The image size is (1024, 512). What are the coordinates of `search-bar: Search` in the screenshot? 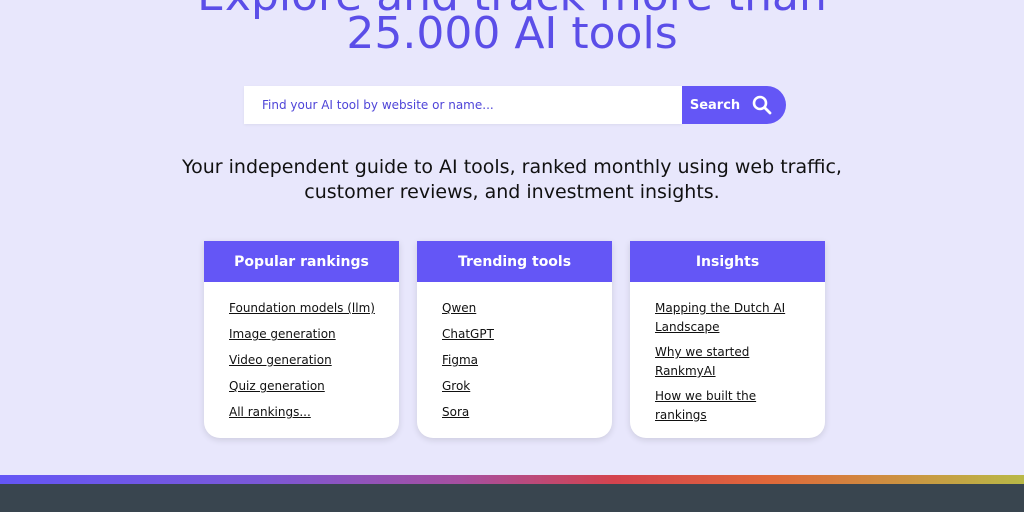 It's located at (515, 105).